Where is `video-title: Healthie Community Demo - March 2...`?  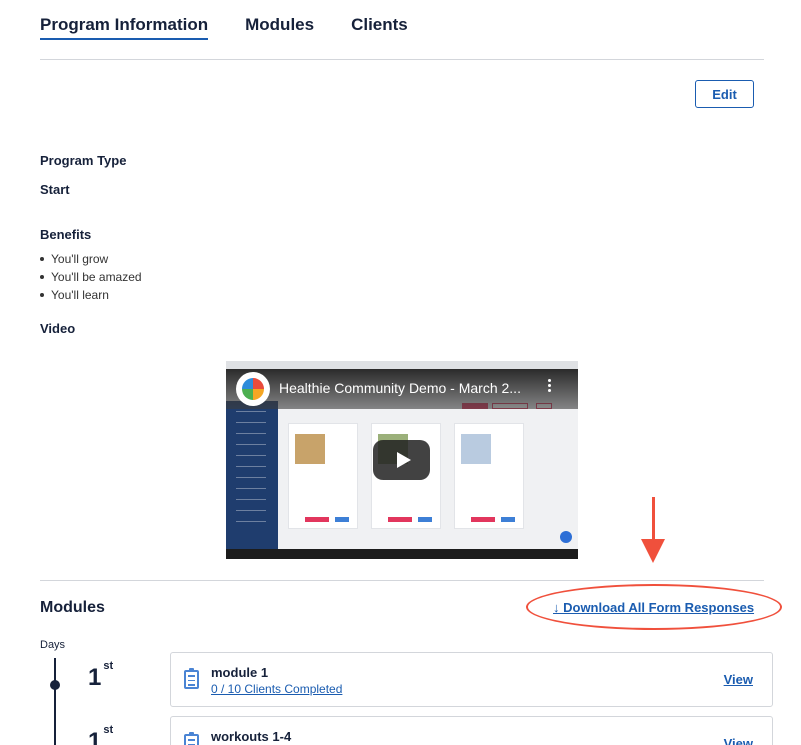 video-title: Healthie Community Demo - March 2... is located at coordinates (400, 388).